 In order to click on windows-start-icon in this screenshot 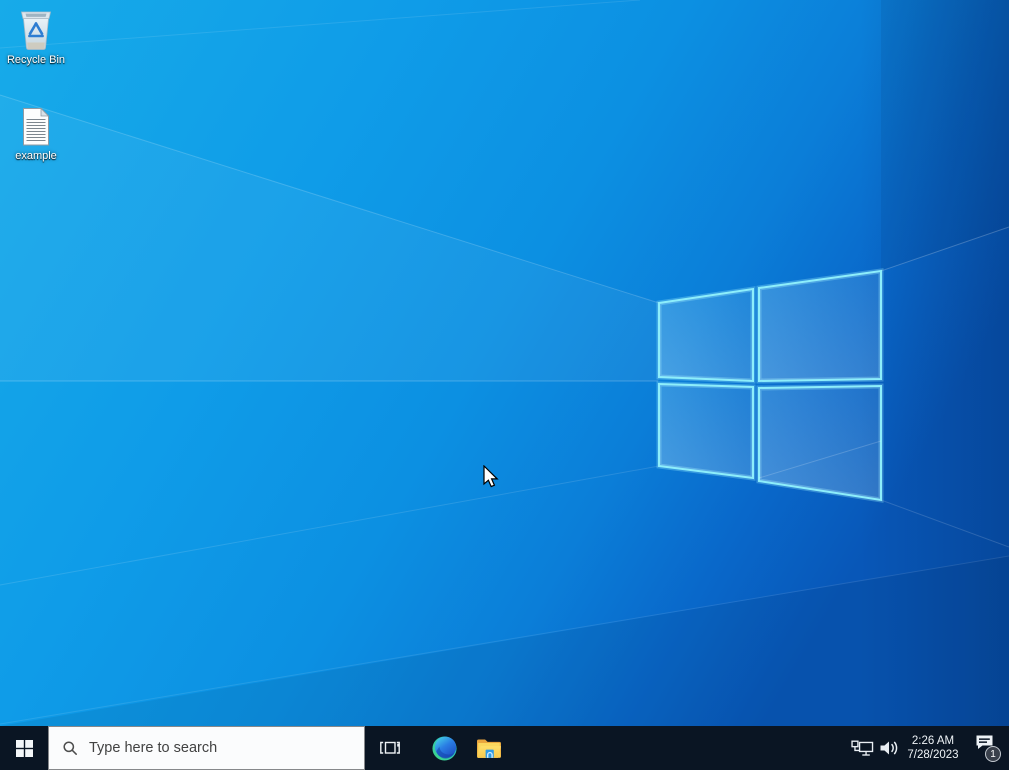, I will do `click(24, 748)`.